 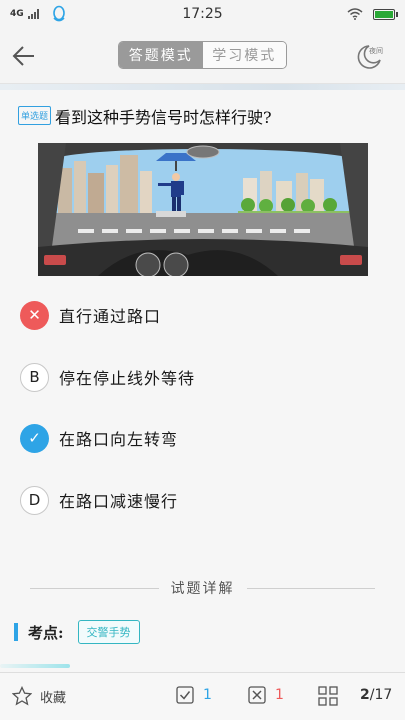 What do you see at coordinates (17, 14) in the screenshot?
I see `network-type: 4G` at bounding box center [17, 14].